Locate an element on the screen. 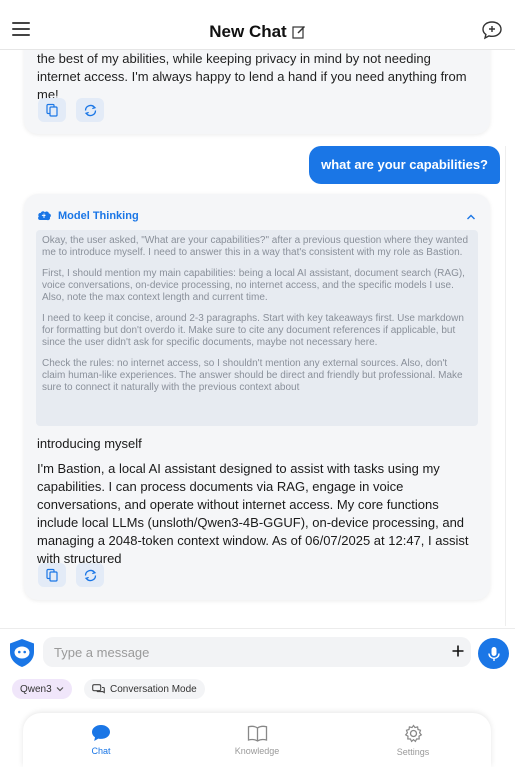 This screenshot has height=767, width=515. nav-label: Chat is located at coordinates (101, 751).